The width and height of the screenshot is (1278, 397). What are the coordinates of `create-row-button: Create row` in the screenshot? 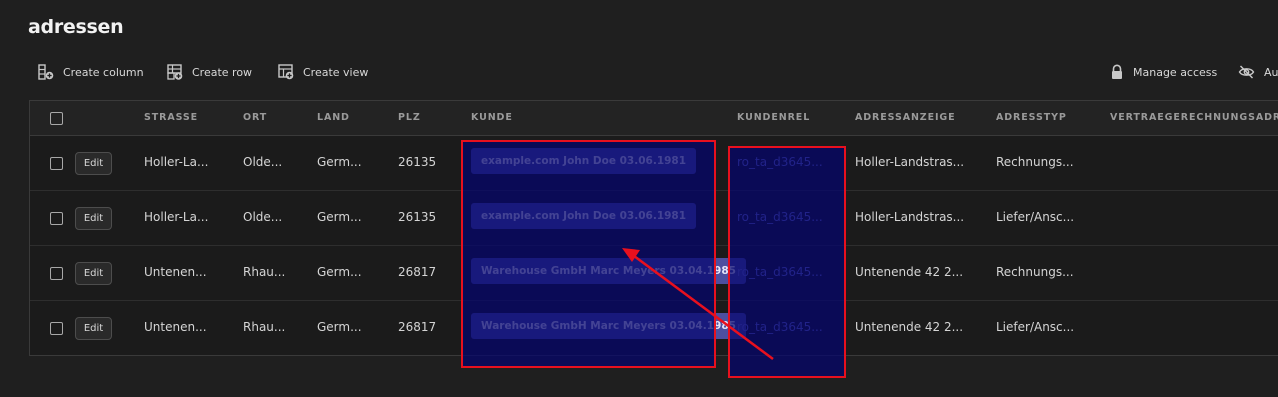 It's located at (209, 72).